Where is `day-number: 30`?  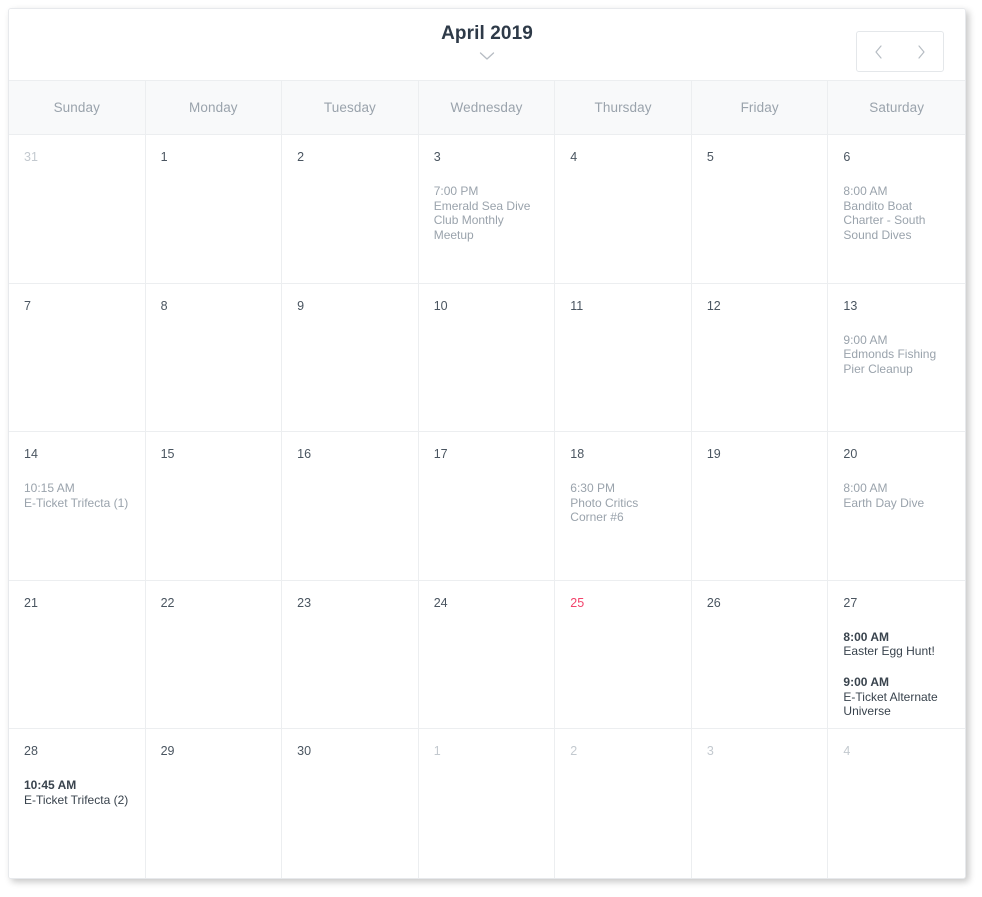 day-number: 30 is located at coordinates (304, 751).